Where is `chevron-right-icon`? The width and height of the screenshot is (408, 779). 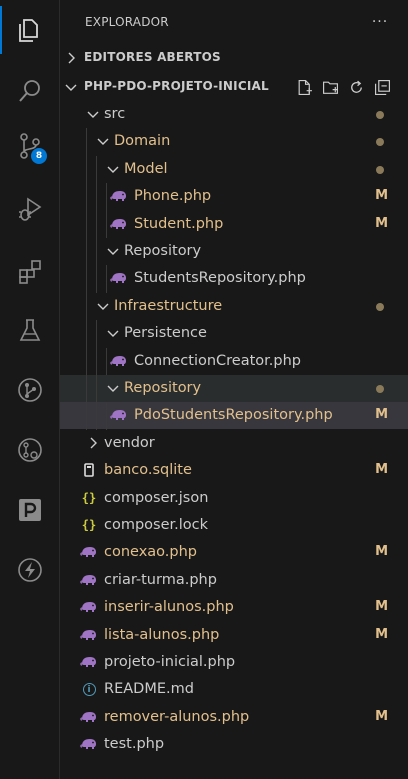
chevron-right-icon is located at coordinates (71, 58).